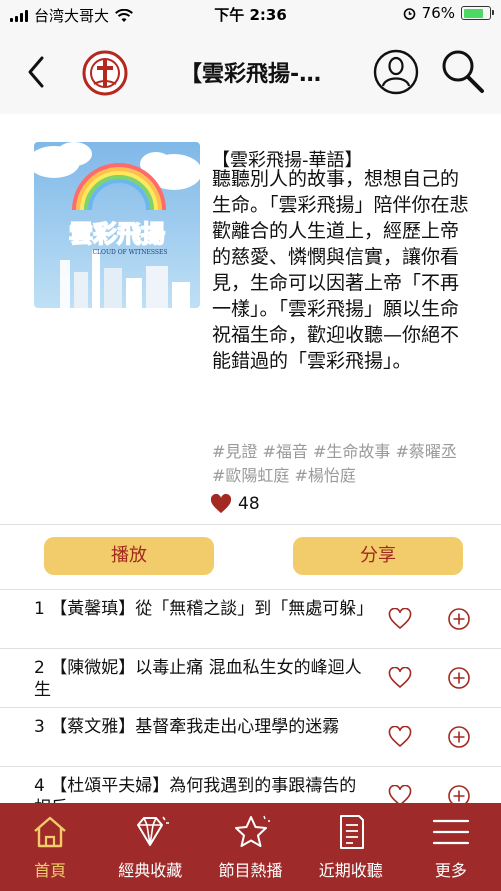  What do you see at coordinates (396, 72) in the screenshot?
I see `user-profile-button` at bounding box center [396, 72].